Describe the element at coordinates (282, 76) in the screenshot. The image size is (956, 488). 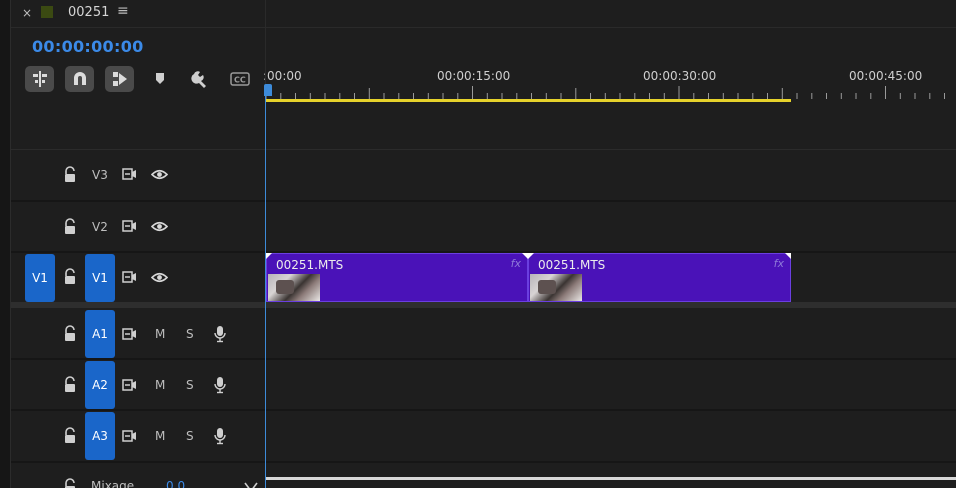
I see `ruler-label: :00:00` at that location.